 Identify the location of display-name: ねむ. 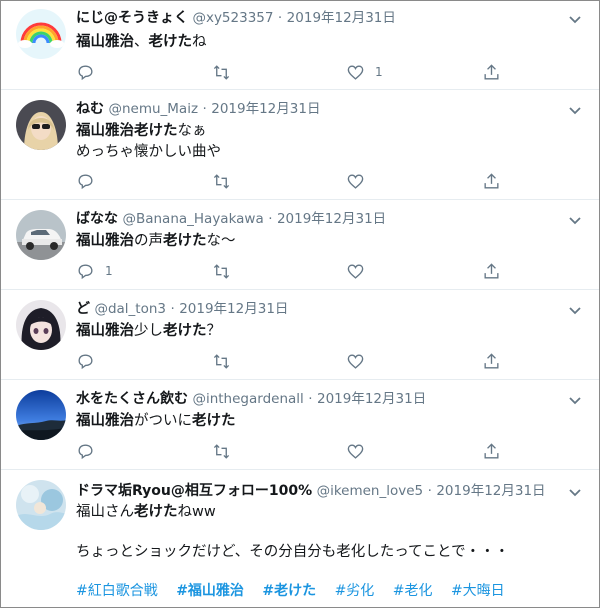
(90, 109).